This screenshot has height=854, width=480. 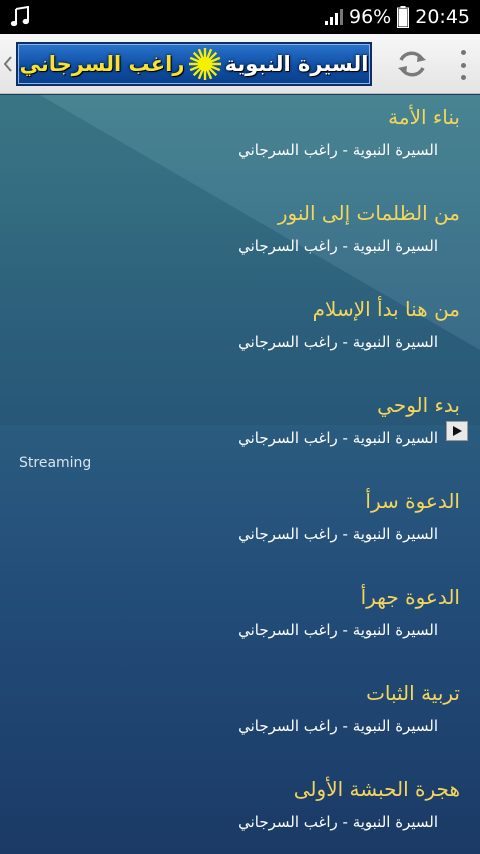 What do you see at coordinates (334, 17) in the screenshot?
I see `signal-icon` at bounding box center [334, 17].